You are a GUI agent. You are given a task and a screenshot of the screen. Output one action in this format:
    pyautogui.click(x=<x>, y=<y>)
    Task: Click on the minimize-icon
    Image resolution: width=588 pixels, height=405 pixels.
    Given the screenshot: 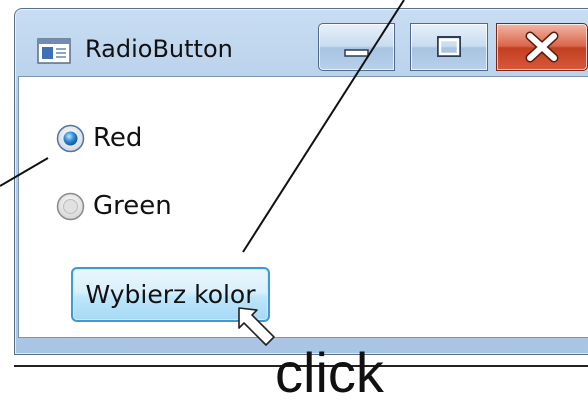 What is the action you would take?
    pyautogui.click(x=356, y=53)
    